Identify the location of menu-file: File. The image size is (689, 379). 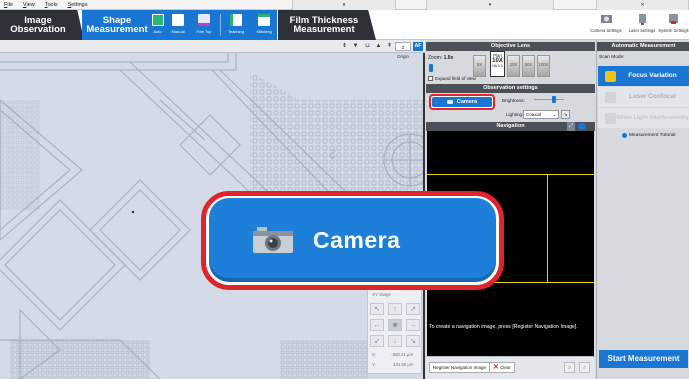
(9, 5).